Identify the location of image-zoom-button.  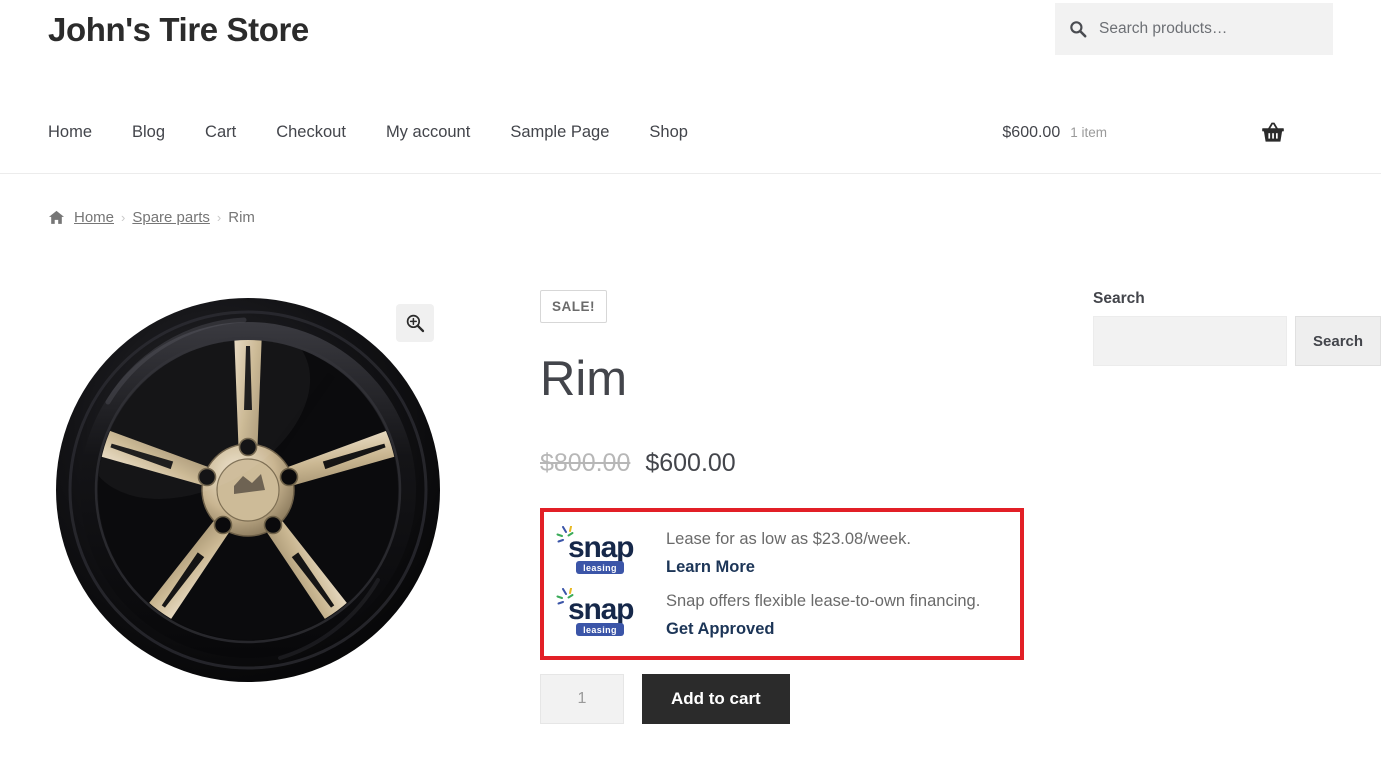
(415, 323).